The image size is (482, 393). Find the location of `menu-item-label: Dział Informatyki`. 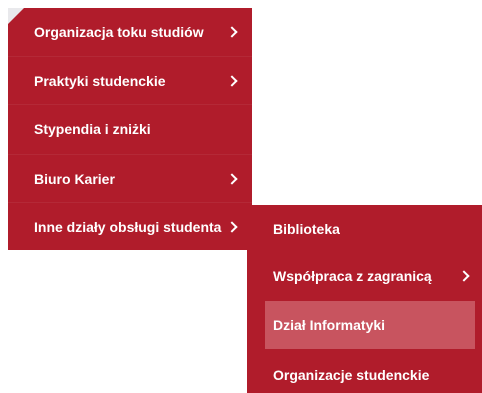

menu-item-label: Dział Informatyki is located at coordinates (329, 325).